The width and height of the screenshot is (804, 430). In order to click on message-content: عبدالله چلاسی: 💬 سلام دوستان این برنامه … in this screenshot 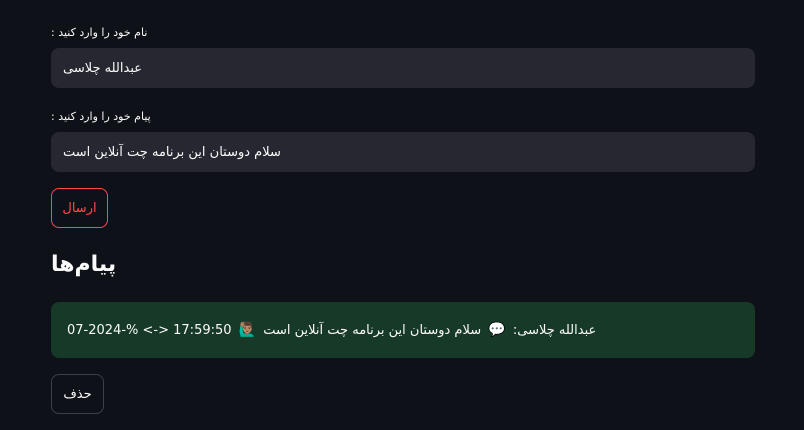, I will do `click(331, 330)`.